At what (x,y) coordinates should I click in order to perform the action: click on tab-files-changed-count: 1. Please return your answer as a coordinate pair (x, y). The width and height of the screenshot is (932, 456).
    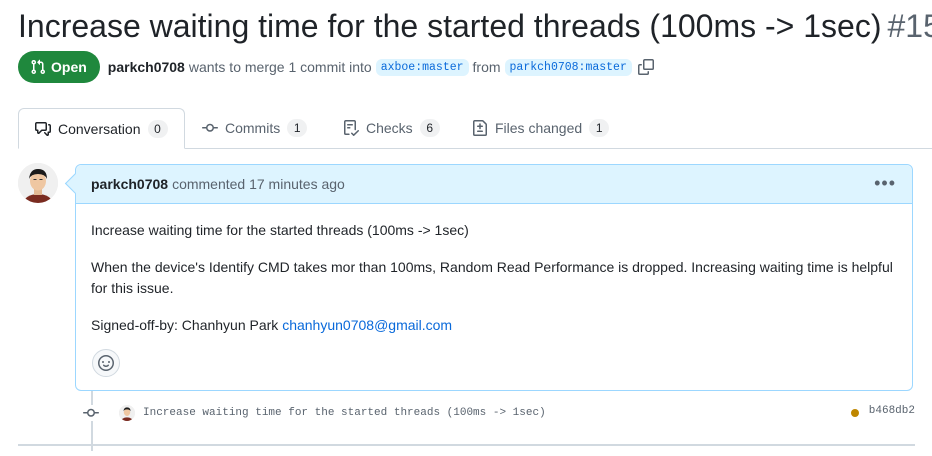
    Looking at the image, I should click on (599, 128).